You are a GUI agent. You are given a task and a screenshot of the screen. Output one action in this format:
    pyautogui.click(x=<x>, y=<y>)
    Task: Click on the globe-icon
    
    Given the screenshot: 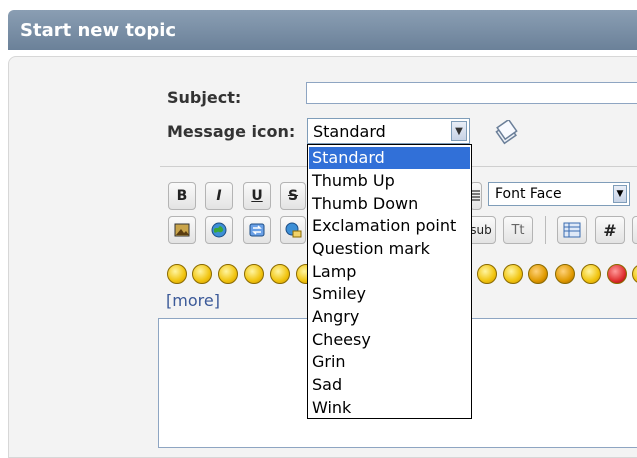 What is the action you would take?
    pyautogui.click(x=219, y=230)
    